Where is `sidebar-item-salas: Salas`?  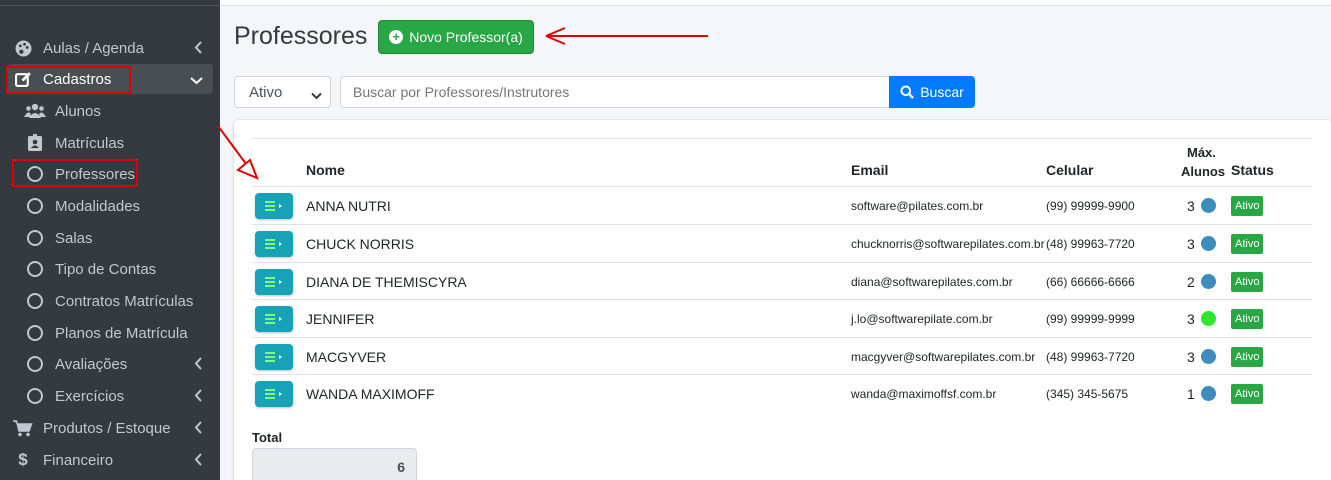 sidebar-item-salas: Salas is located at coordinates (110, 238).